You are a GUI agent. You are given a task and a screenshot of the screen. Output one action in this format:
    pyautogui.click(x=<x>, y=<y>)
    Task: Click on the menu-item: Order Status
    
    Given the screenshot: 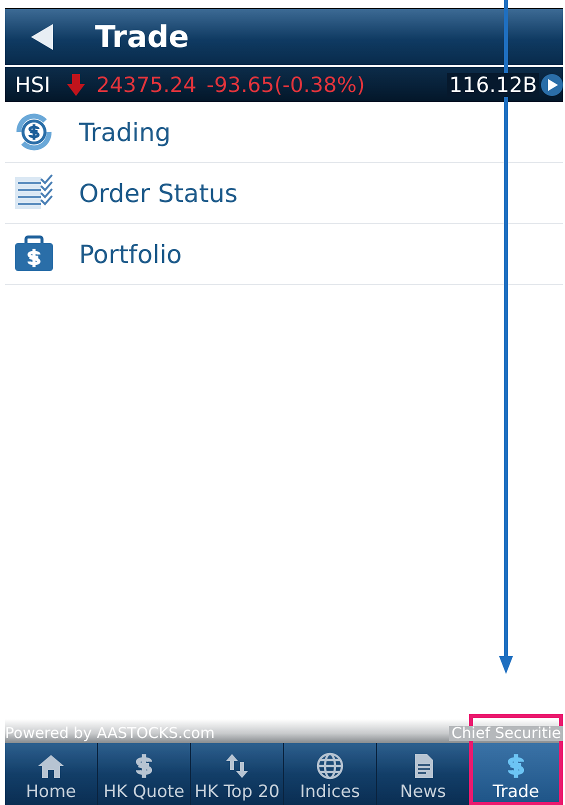 What is the action you would take?
    pyautogui.click(x=284, y=193)
    